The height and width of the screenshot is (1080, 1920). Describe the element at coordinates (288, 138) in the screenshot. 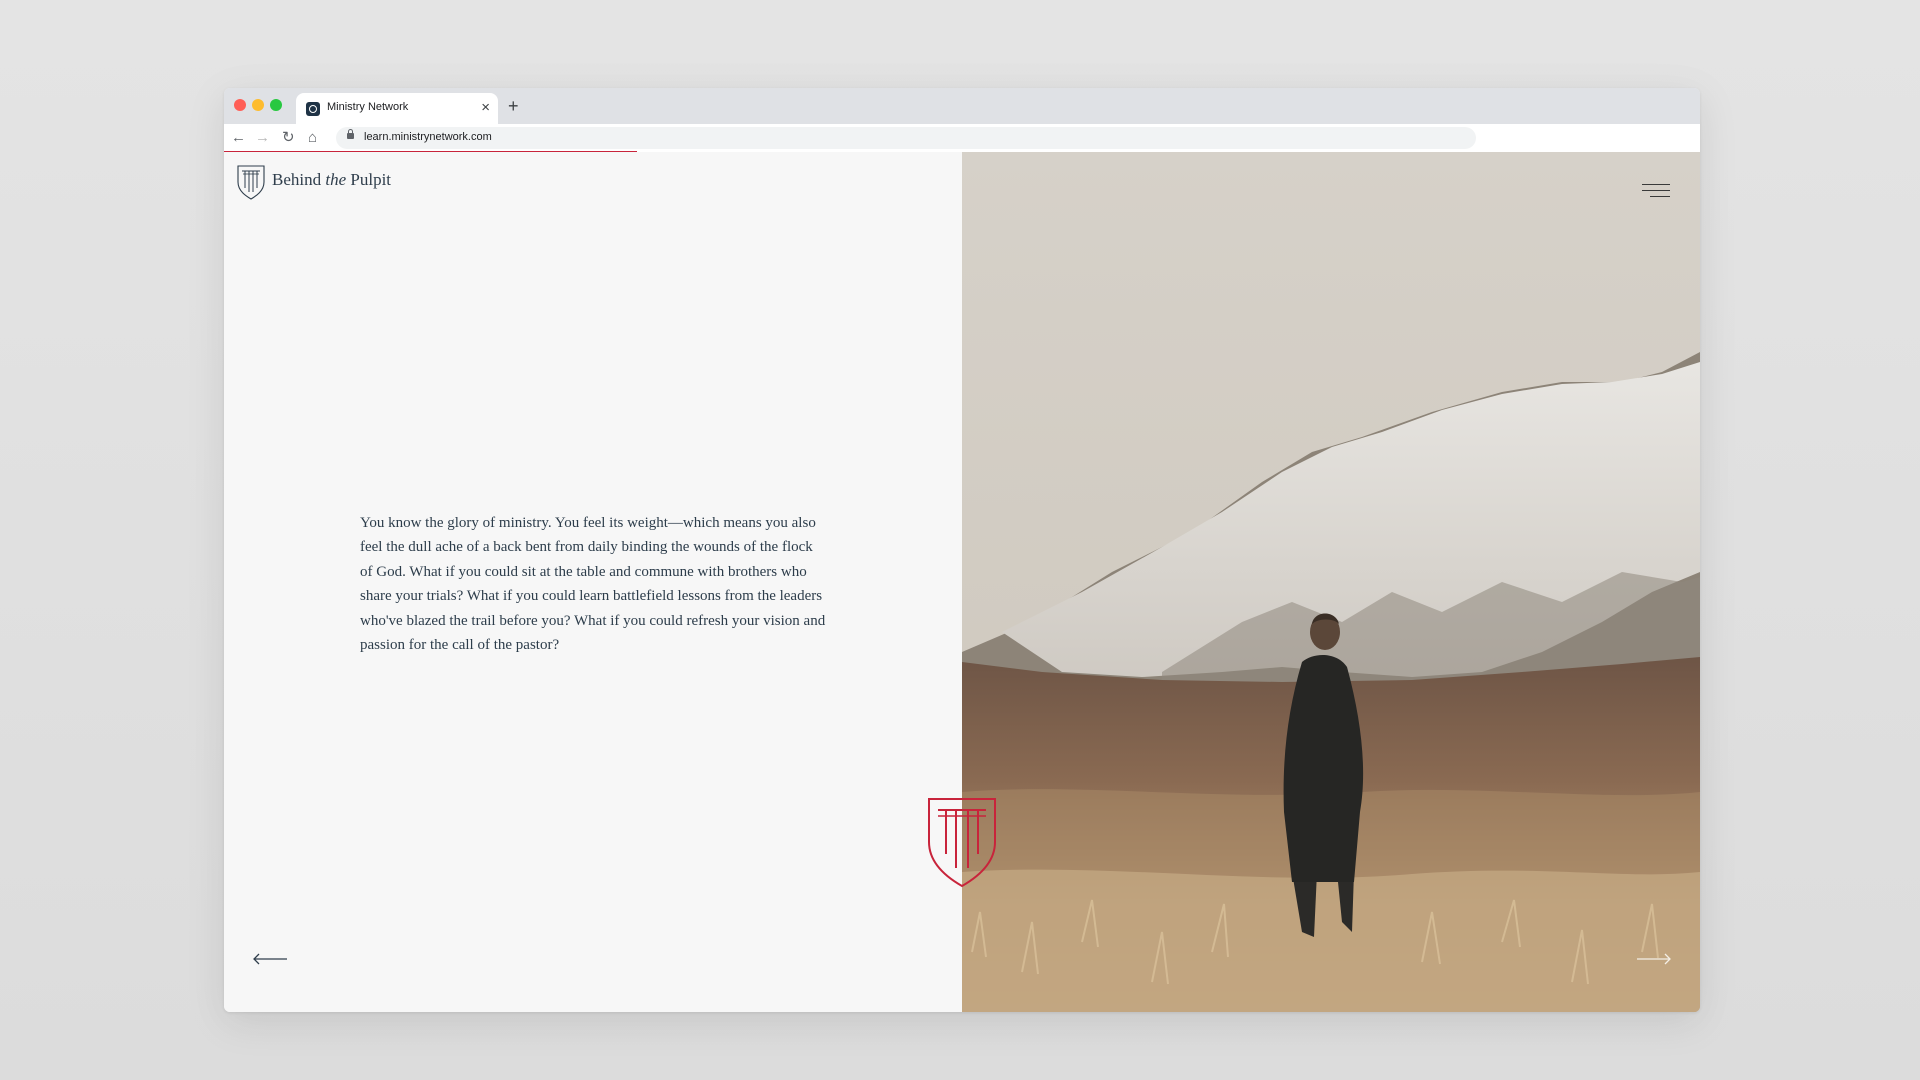

I see `reload-icon: ↻` at that location.